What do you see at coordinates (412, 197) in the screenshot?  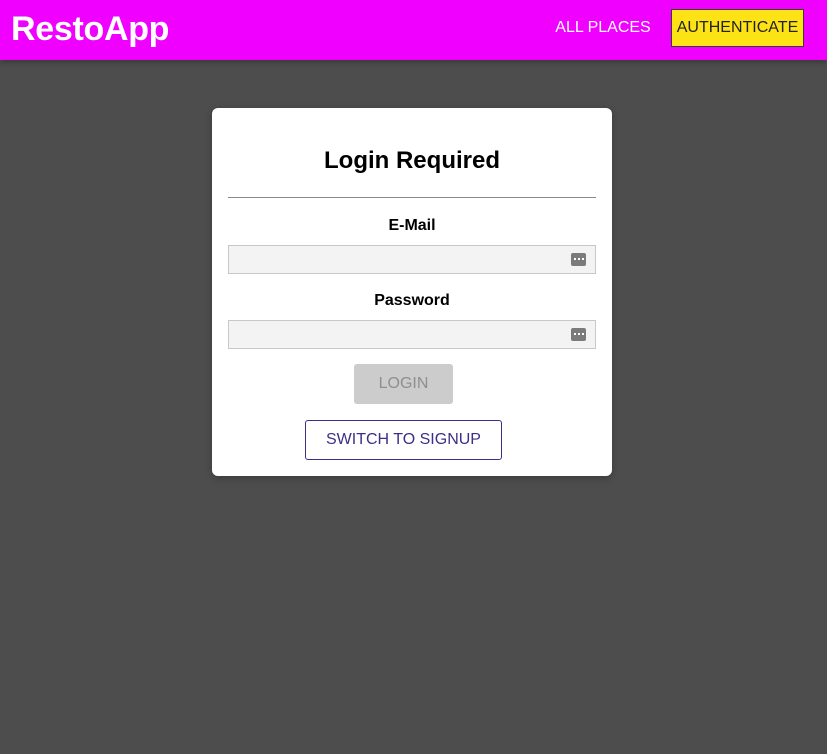 I see `card-divider` at bounding box center [412, 197].